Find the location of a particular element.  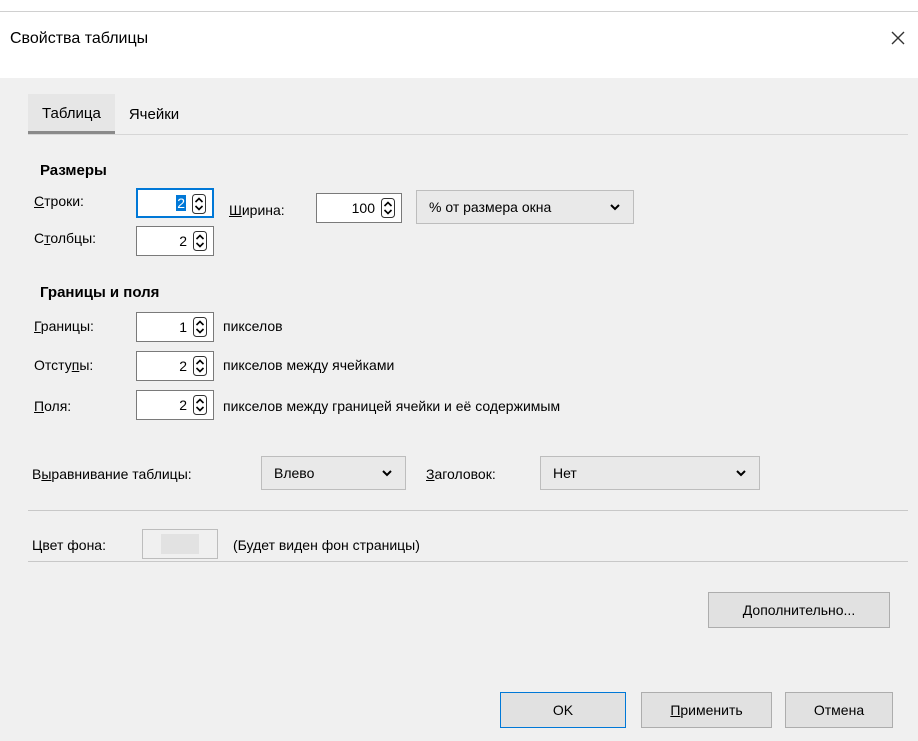

cols-label: Столбцы: is located at coordinates (65, 238).